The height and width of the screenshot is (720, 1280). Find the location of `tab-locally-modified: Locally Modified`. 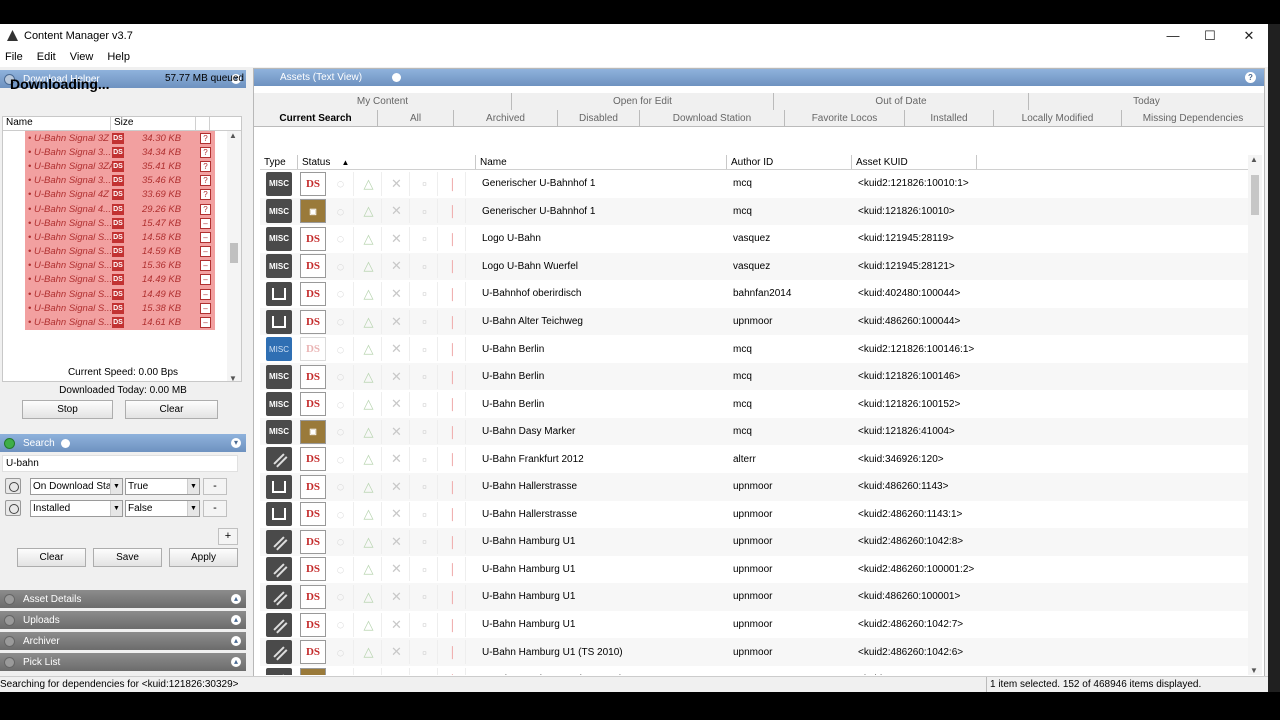

tab-locally-modified: Locally Modified is located at coordinates (1058, 118).